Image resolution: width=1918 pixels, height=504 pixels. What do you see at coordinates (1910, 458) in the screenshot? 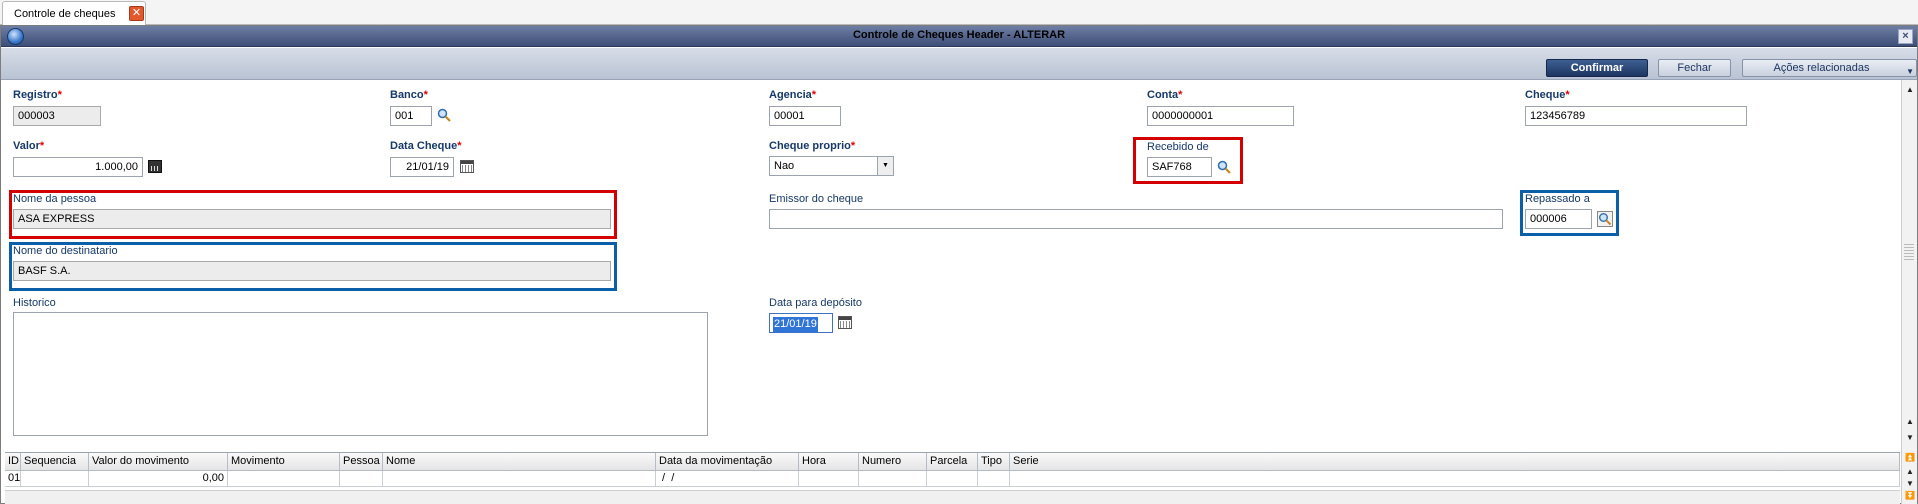
I see `scroll-first-icon: ⏫` at bounding box center [1910, 458].